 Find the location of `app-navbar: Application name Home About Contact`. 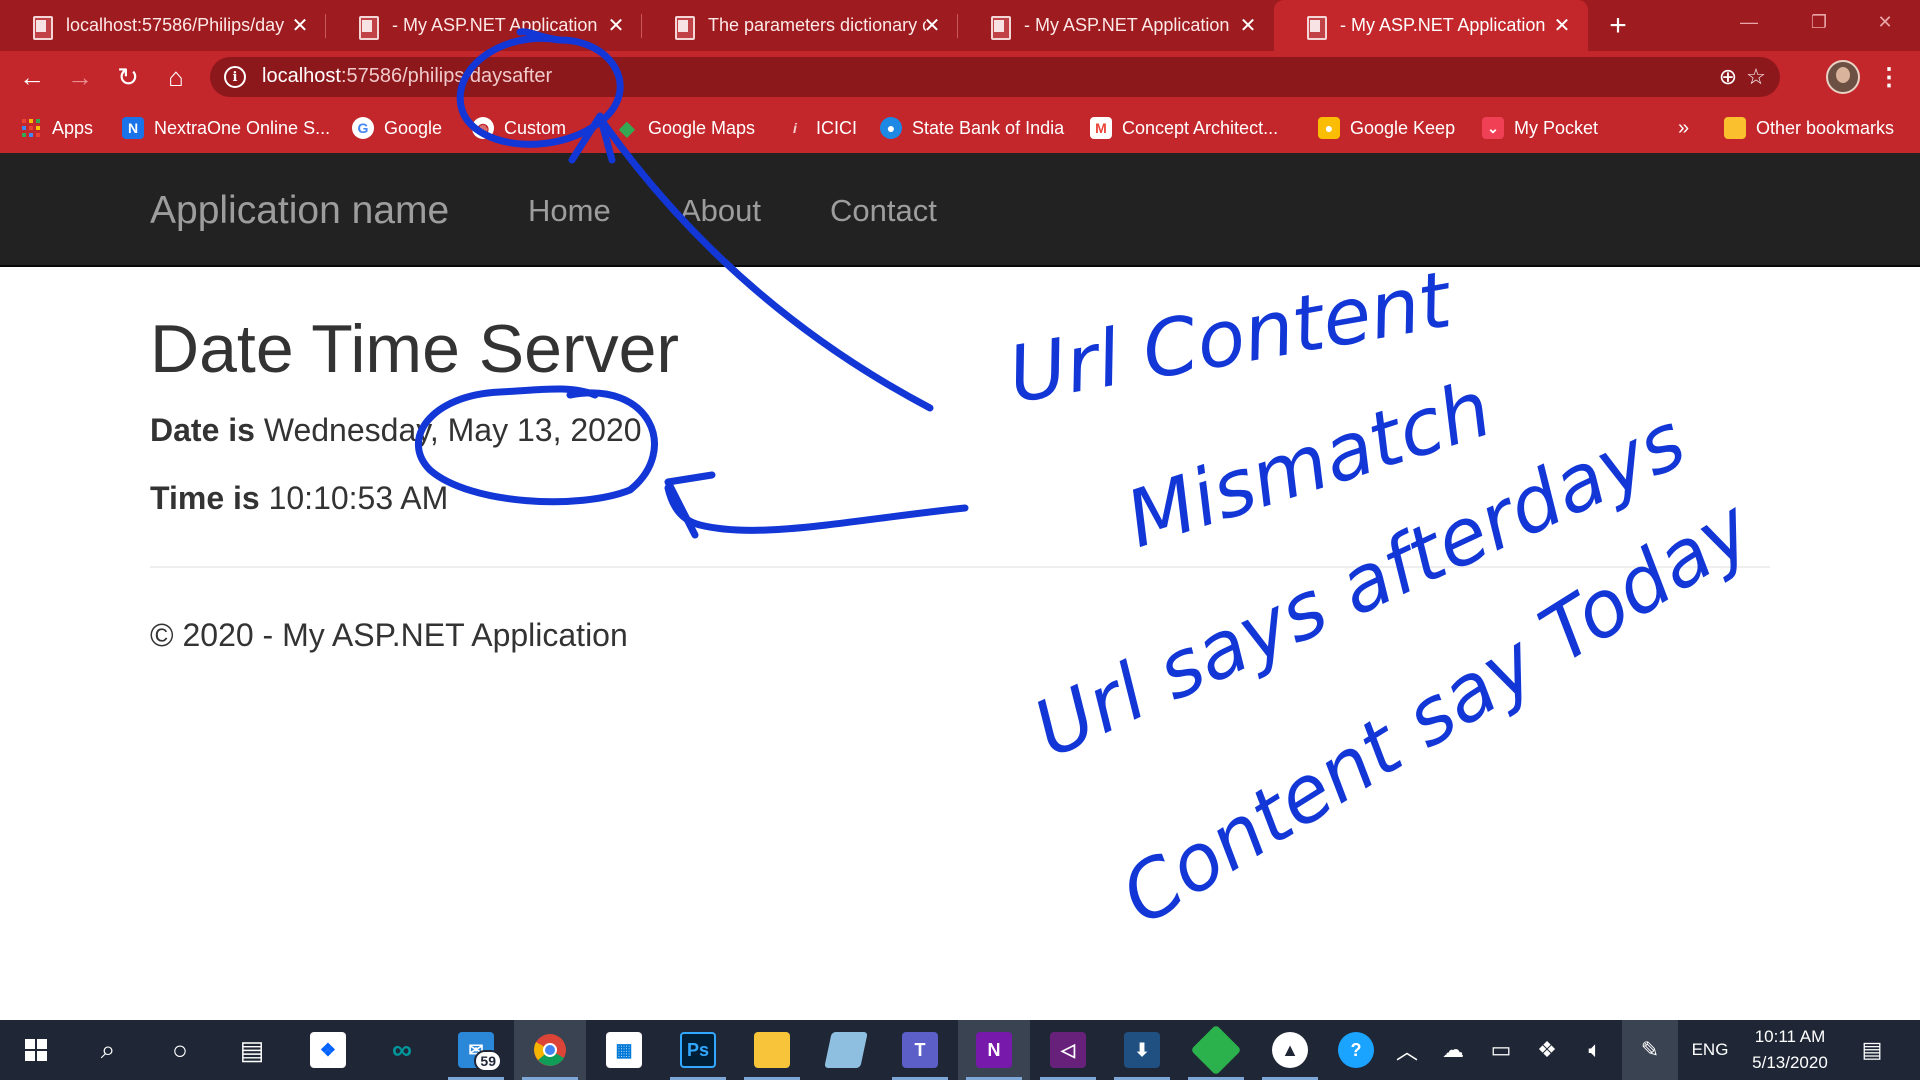

app-navbar: Application name Home About Contact is located at coordinates (960, 210).